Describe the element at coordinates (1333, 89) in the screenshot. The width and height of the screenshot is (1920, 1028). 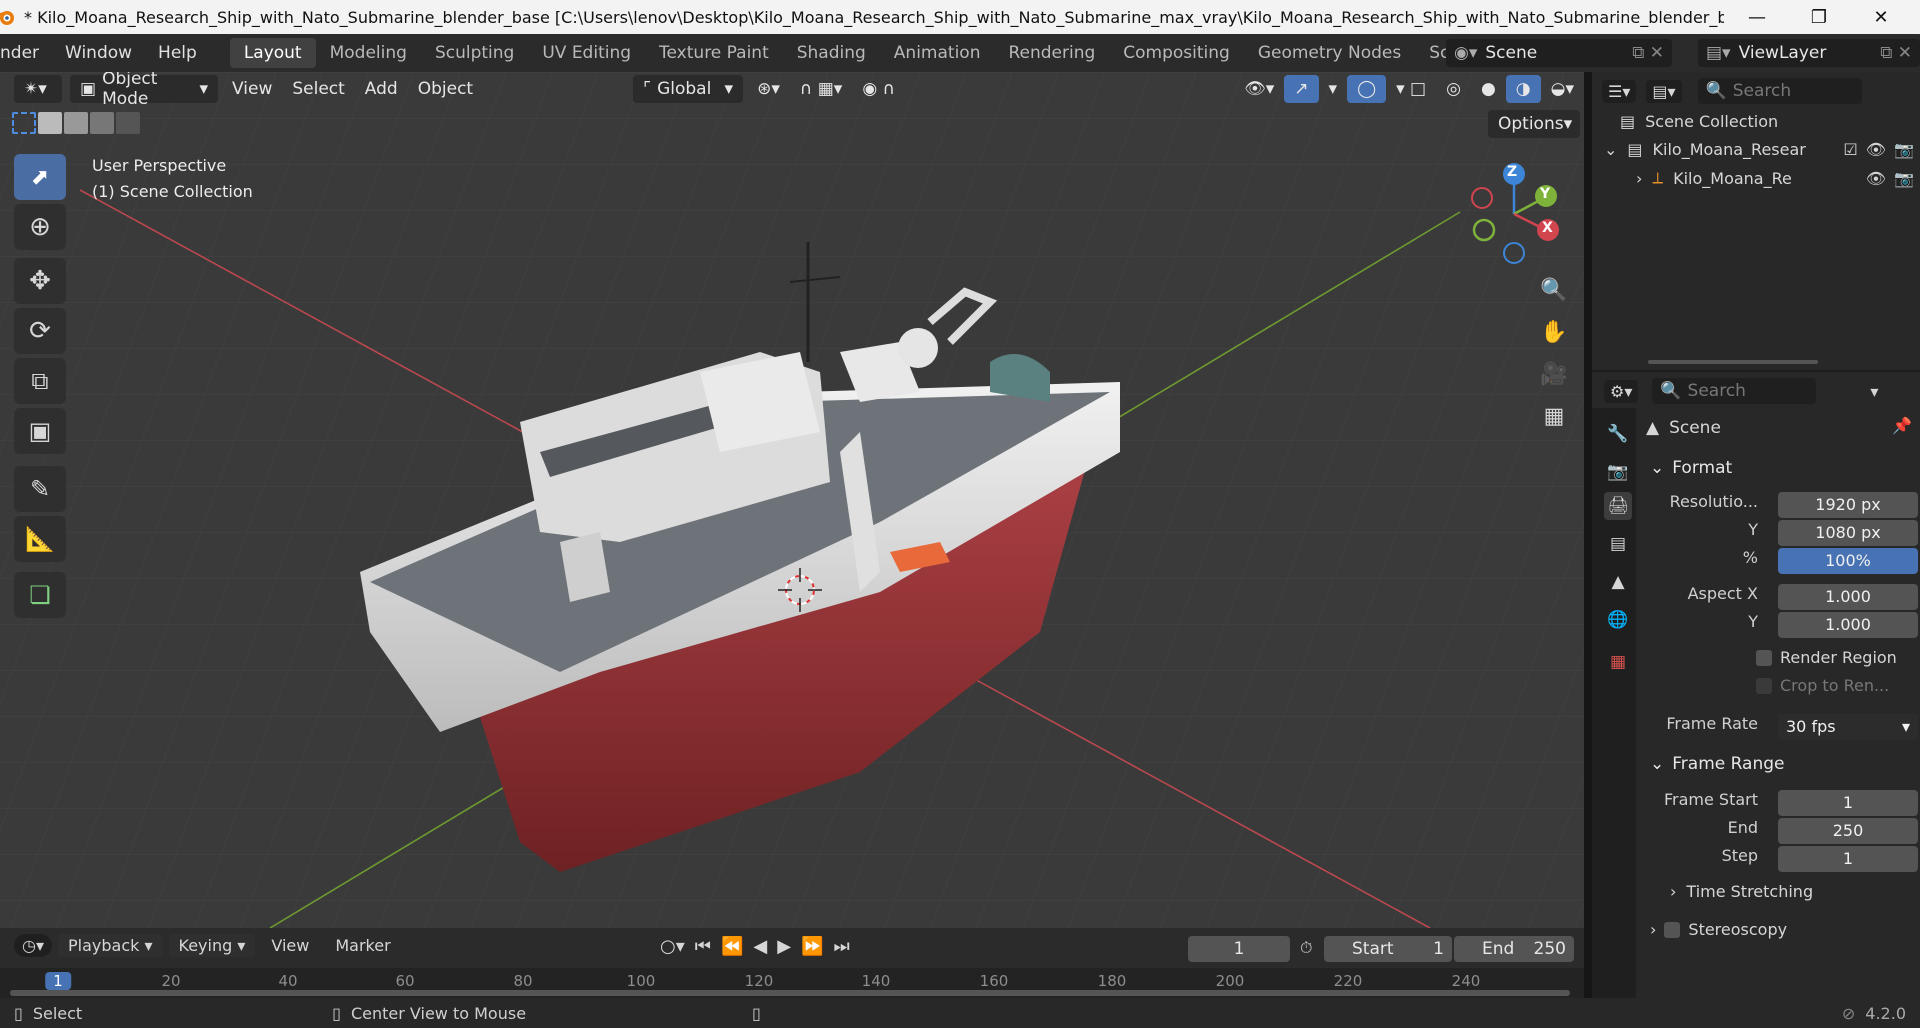
I see `overlays-dropdown: ▾` at that location.